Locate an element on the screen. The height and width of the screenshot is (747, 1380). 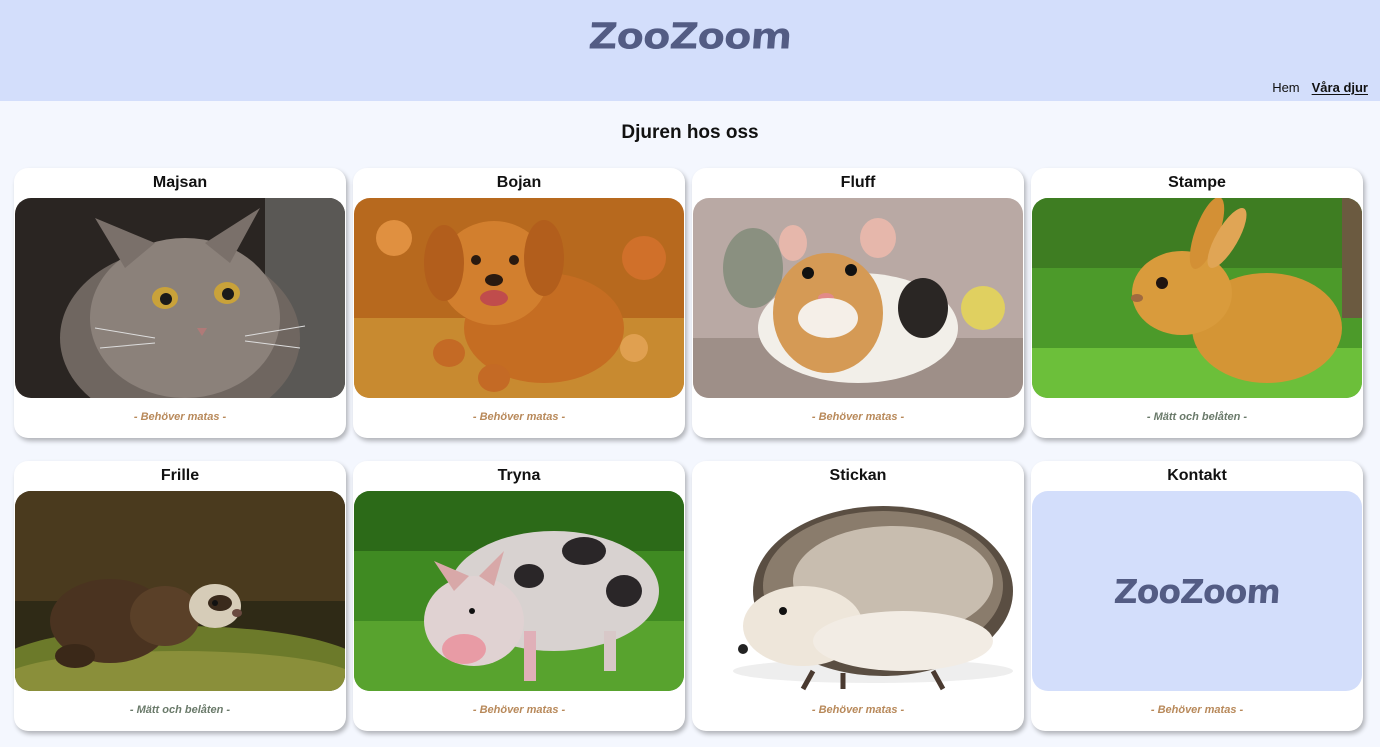
animal-card-majsan: Majsan - Behöver matas - is located at coordinates (180, 303).